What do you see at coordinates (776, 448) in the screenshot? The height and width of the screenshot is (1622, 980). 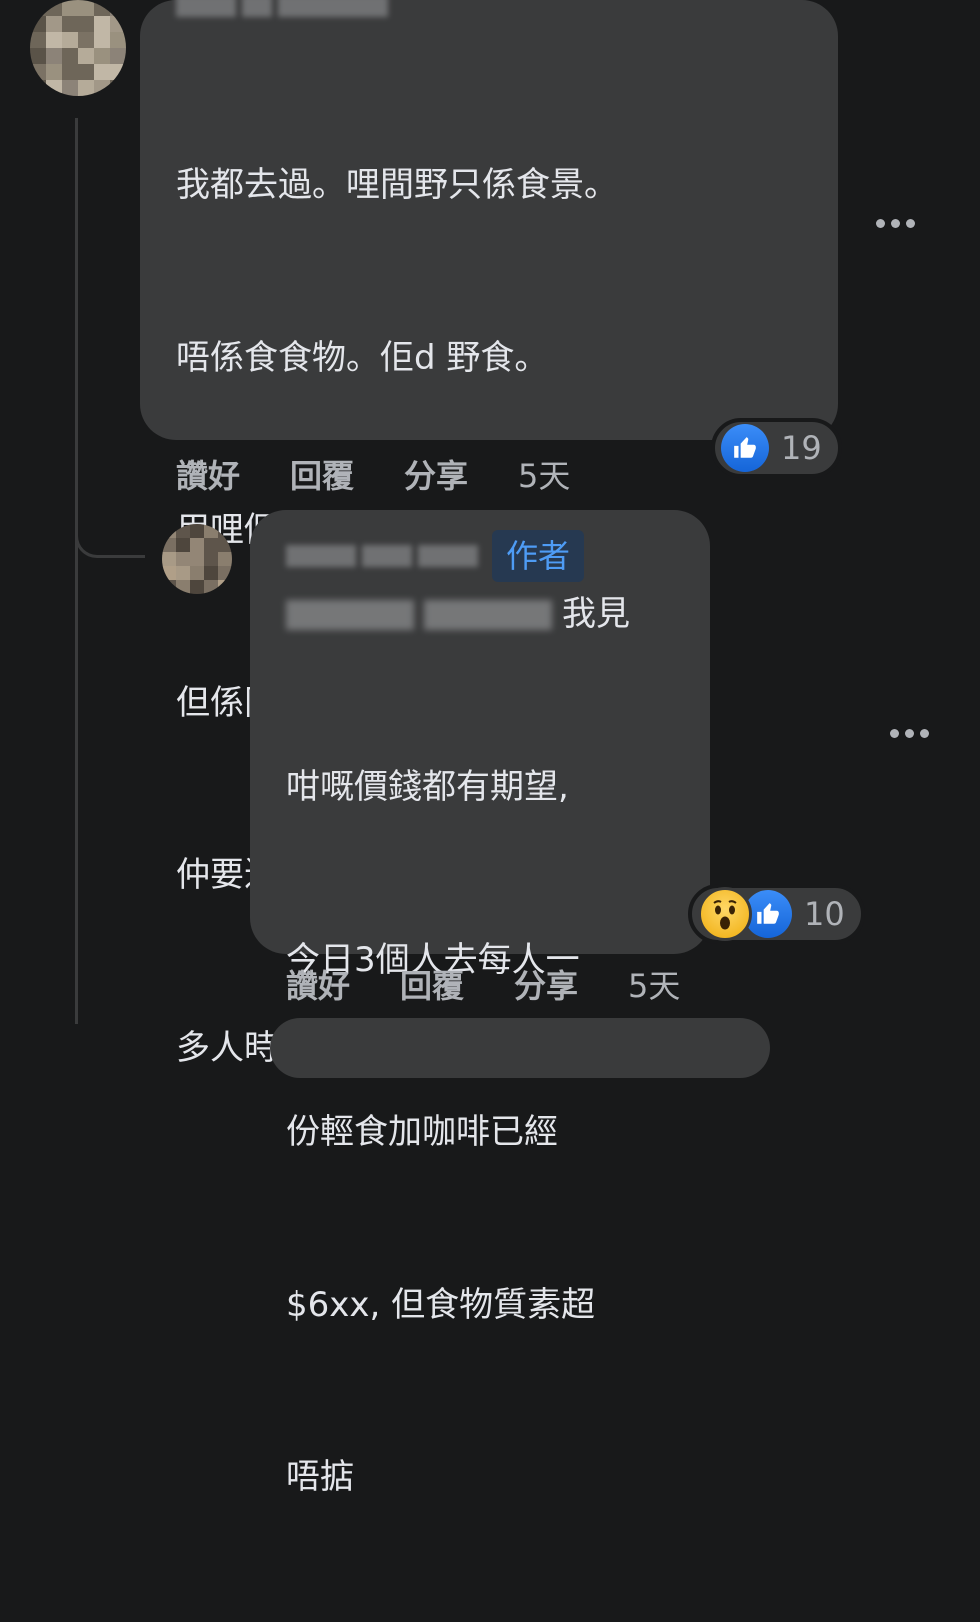 I see `reaction-summary: 19` at bounding box center [776, 448].